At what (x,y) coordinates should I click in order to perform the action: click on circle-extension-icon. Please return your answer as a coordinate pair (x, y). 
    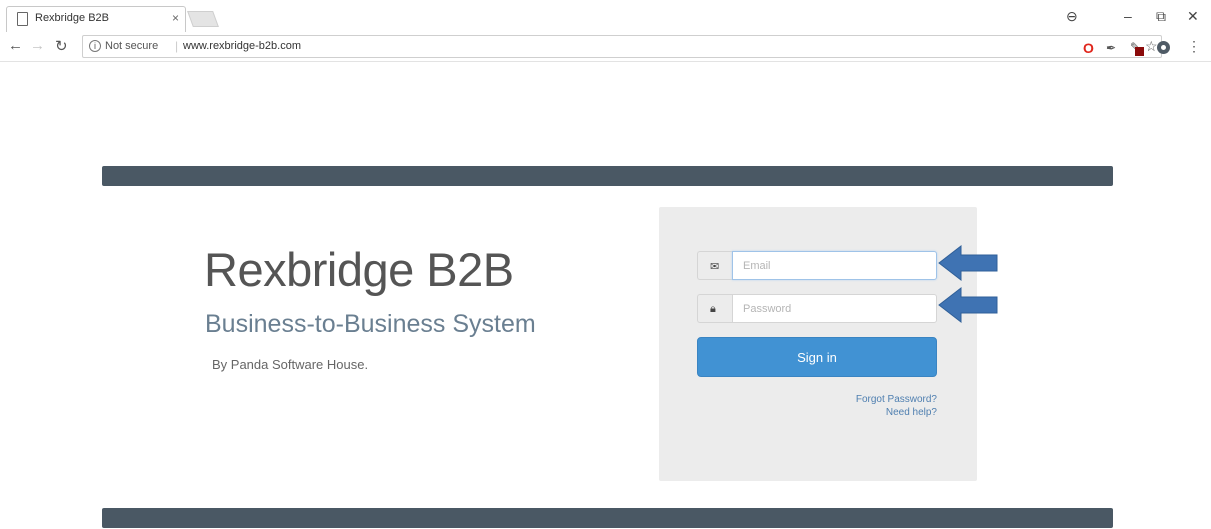
    Looking at the image, I should click on (1163, 47).